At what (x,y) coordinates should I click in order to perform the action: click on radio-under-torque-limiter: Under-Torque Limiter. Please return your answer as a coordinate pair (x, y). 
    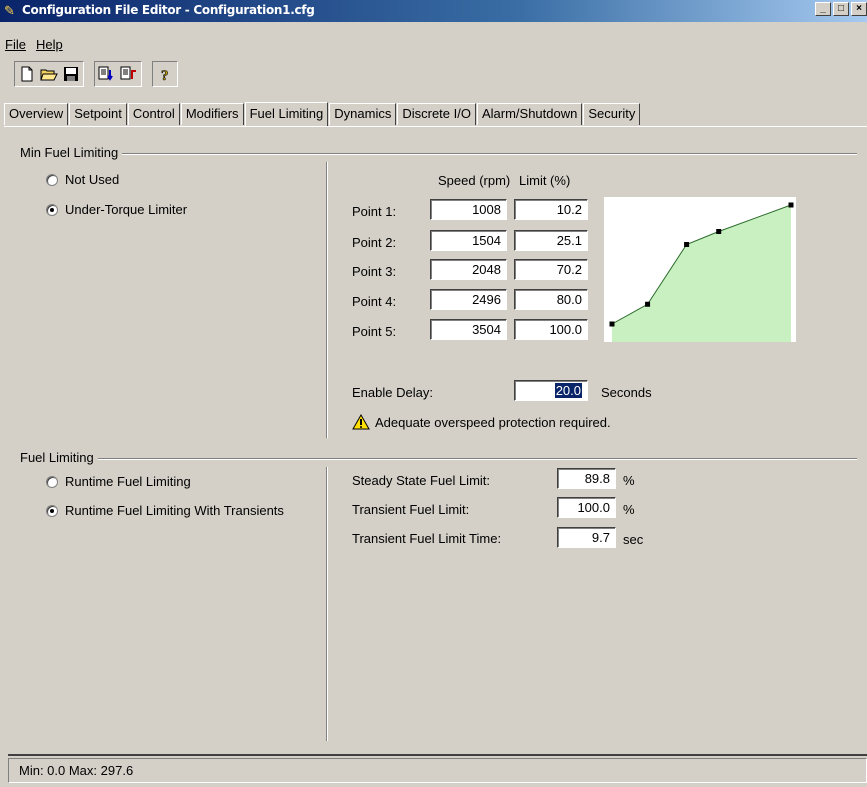
    Looking at the image, I should click on (116, 209).